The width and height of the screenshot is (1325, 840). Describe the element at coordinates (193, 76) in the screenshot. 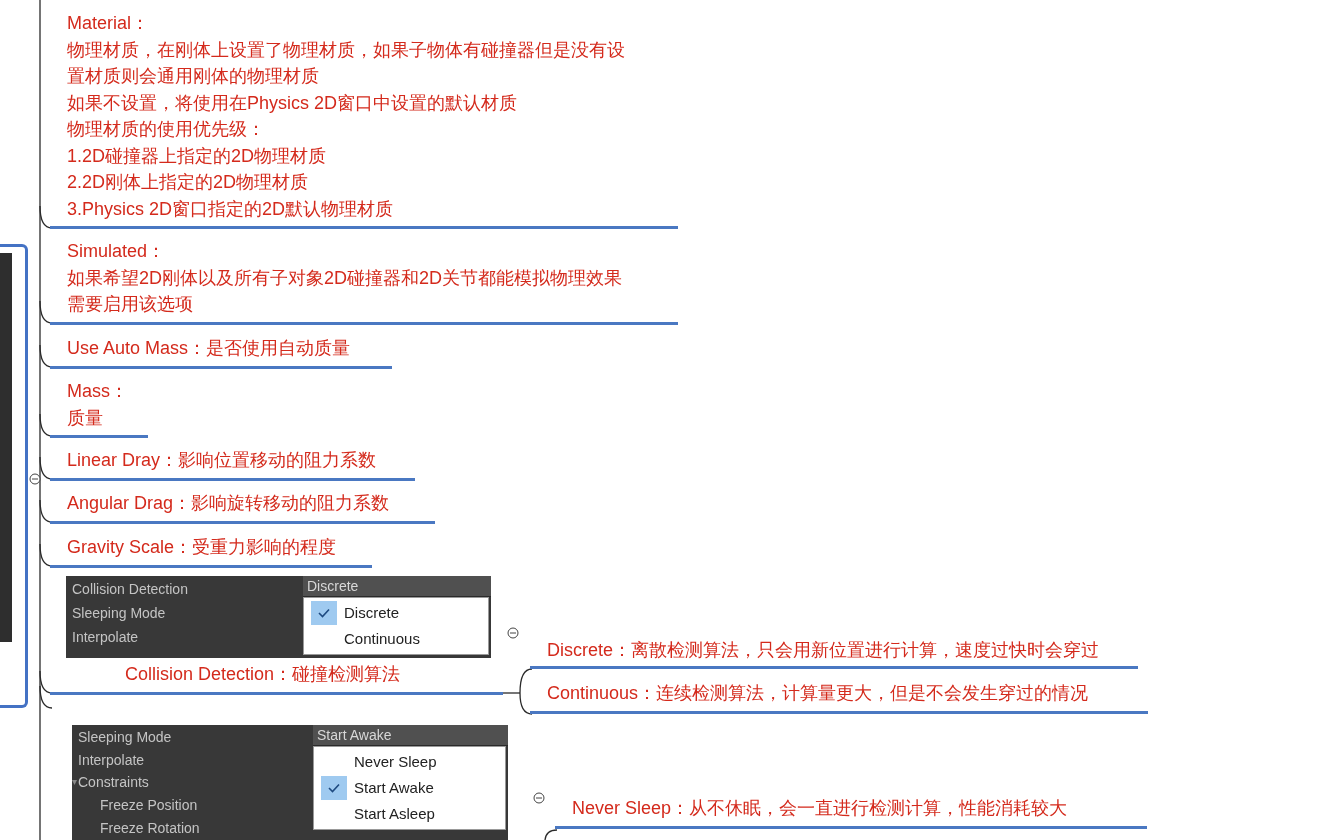

I see `topic-text: 置材质则会通用刚体的物理材质` at that location.